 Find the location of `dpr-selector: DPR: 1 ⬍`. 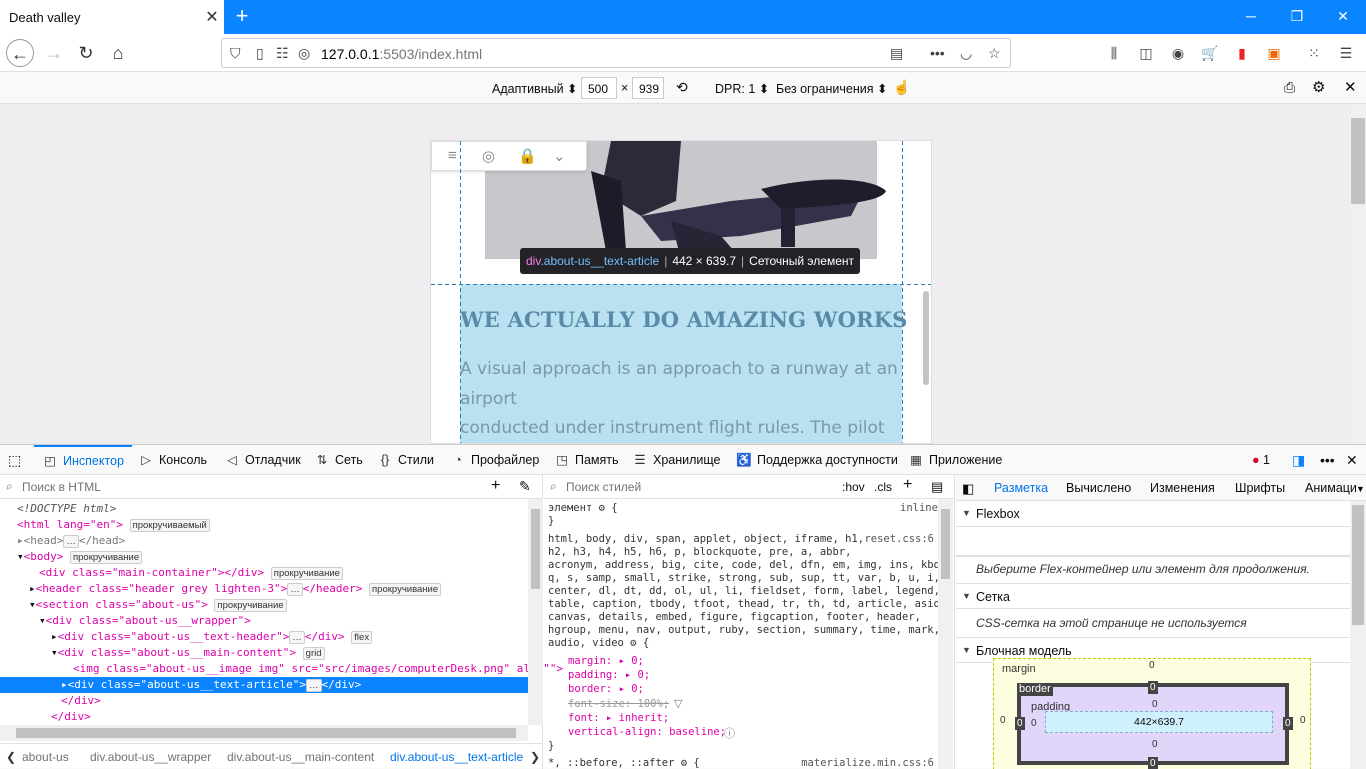

dpr-selector: DPR: 1 ⬍ is located at coordinates (742, 88).